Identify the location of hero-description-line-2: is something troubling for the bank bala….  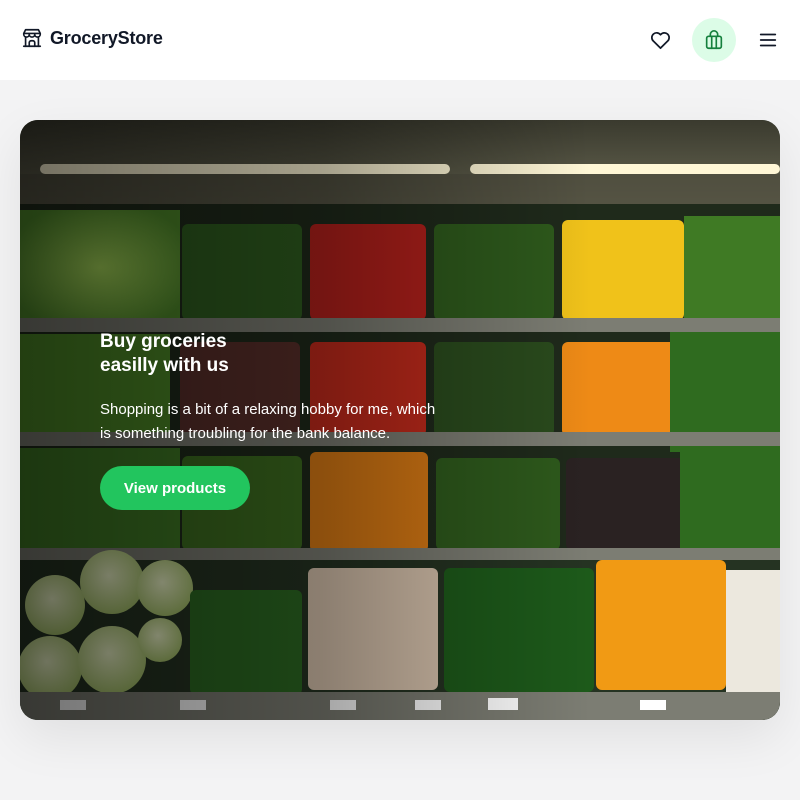
(245, 433).